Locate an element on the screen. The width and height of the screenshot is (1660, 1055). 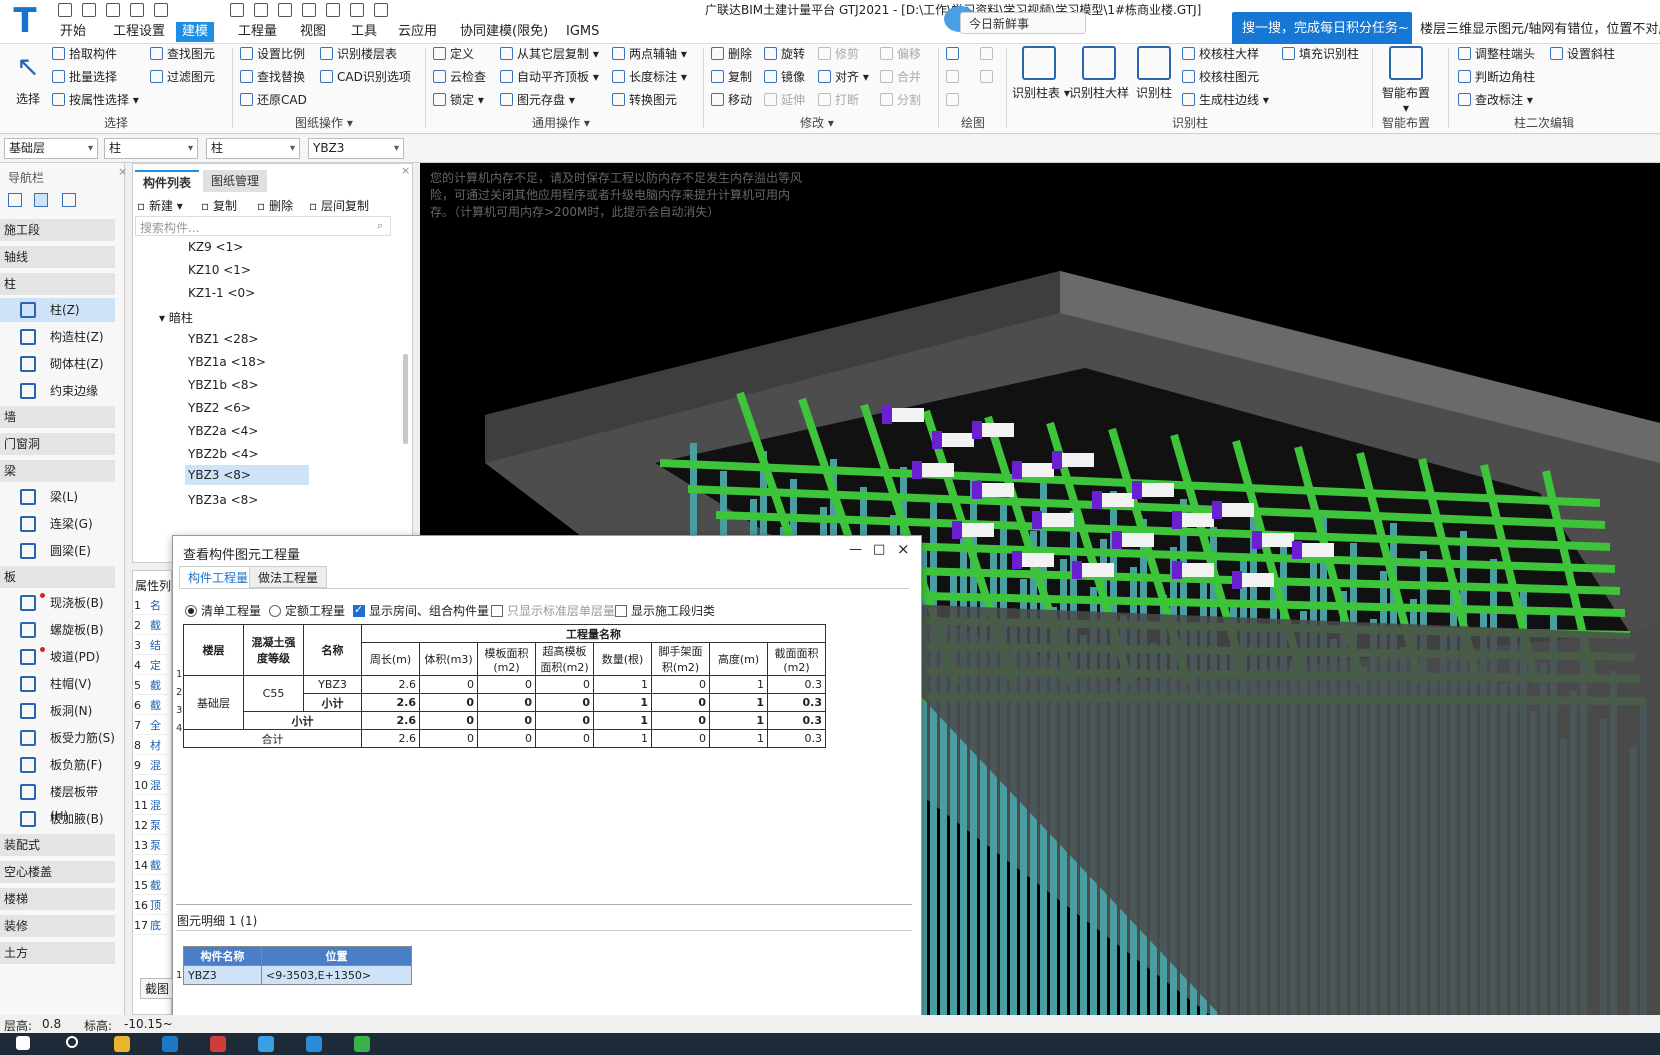
news-box: 今日新鲜事 is located at coordinates (1023, 23).